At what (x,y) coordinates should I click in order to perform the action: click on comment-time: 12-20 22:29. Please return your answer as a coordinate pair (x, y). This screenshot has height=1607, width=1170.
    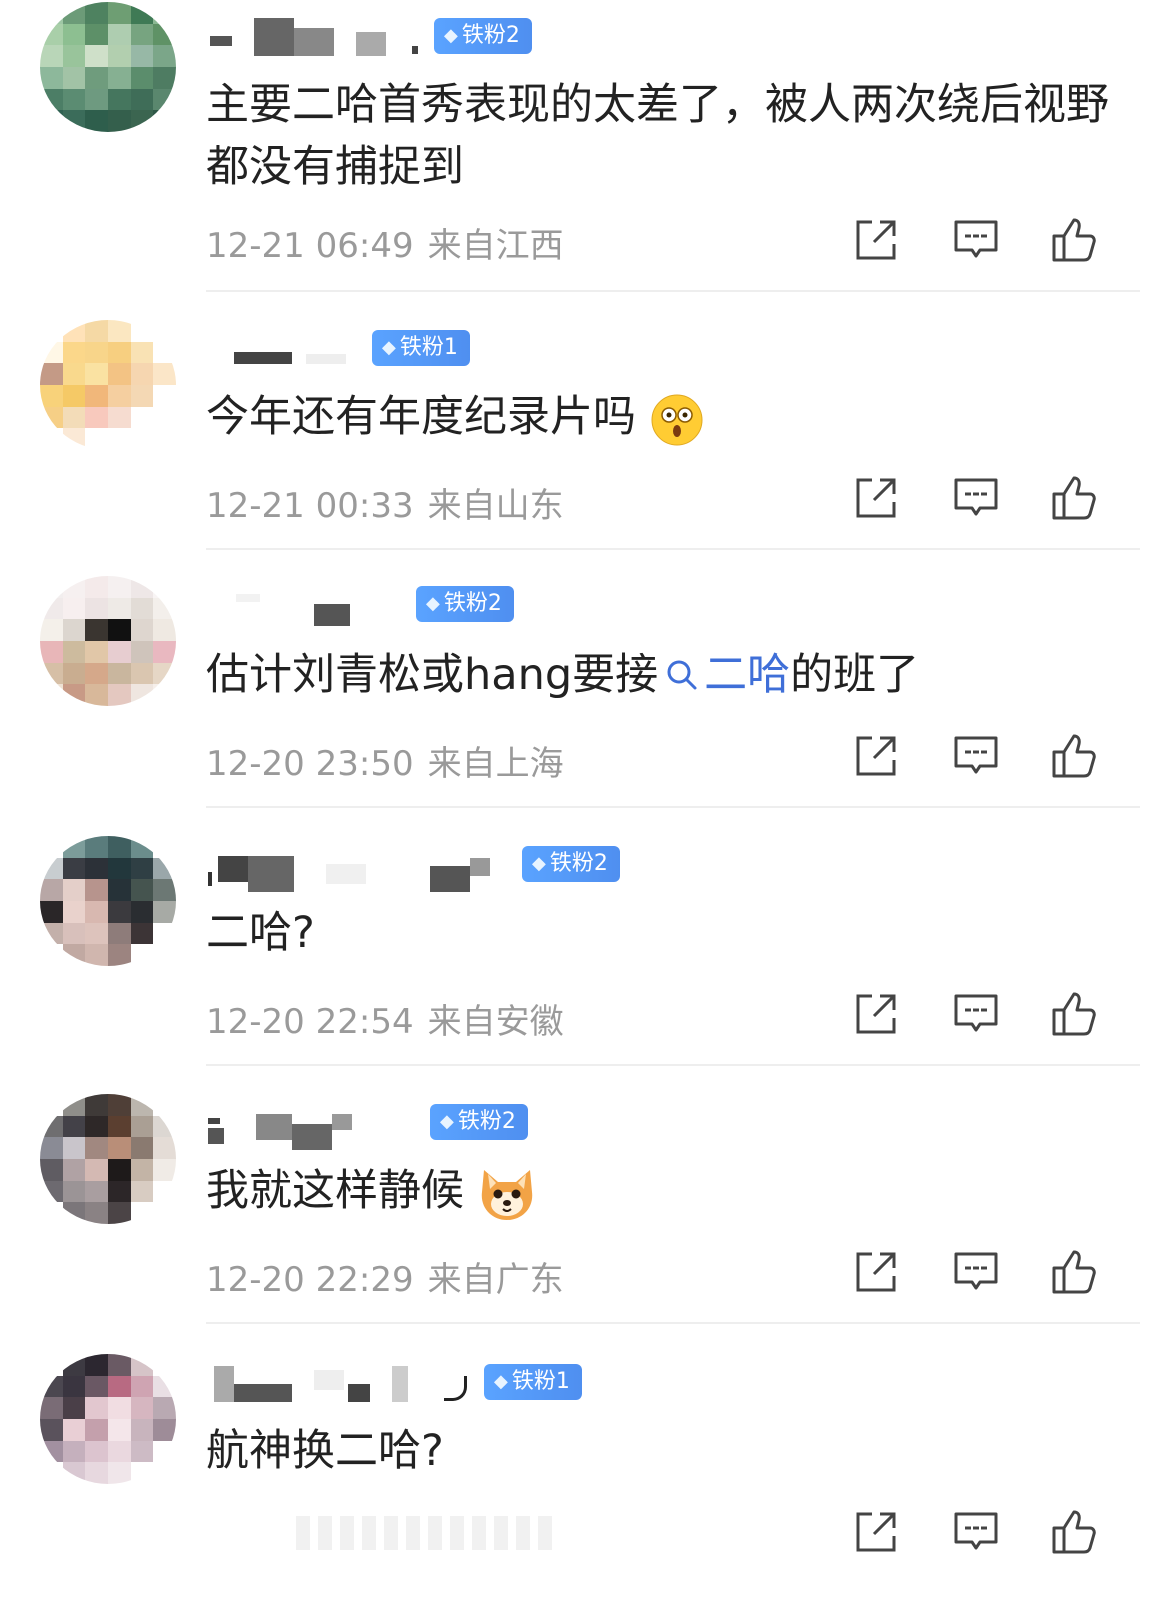
    Looking at the image, I should click on (310, 1280).